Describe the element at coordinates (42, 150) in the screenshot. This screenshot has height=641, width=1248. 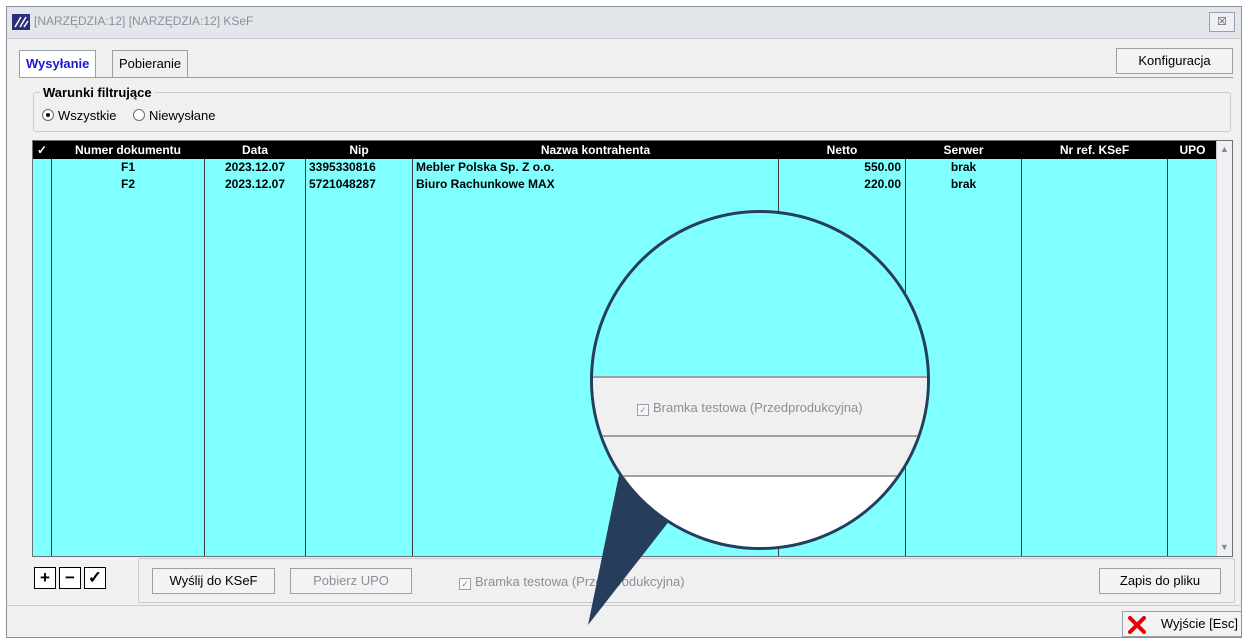
I see `header-check: ✓` at that location.